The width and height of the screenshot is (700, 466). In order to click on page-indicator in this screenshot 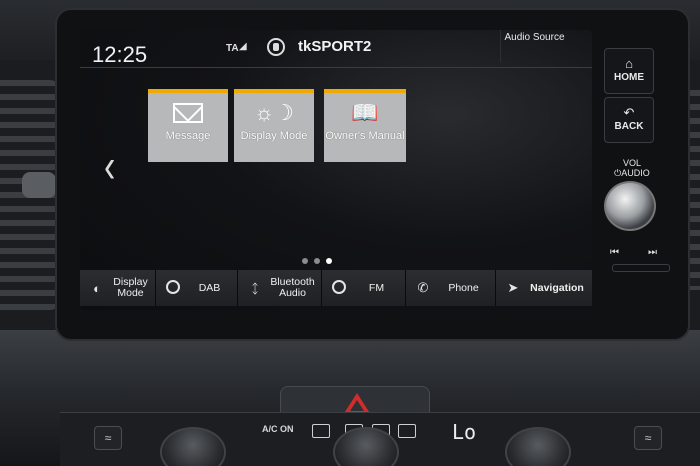, I will do `click(317, 261)`.